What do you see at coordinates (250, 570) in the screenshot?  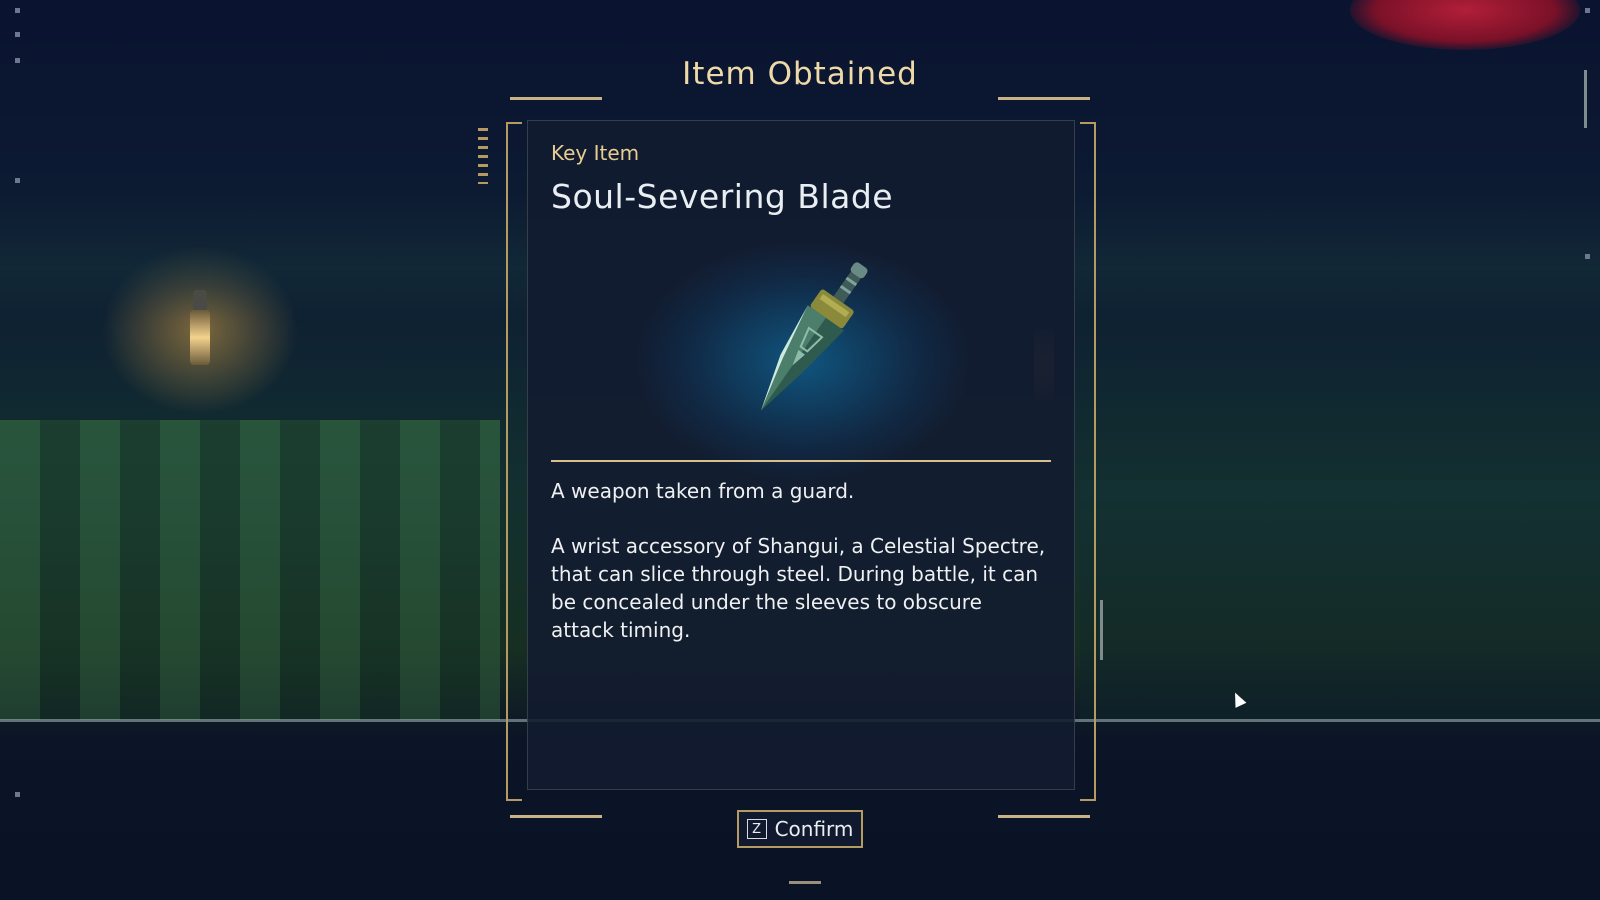 I see `machinery-left` at bounding box center [250, 570].